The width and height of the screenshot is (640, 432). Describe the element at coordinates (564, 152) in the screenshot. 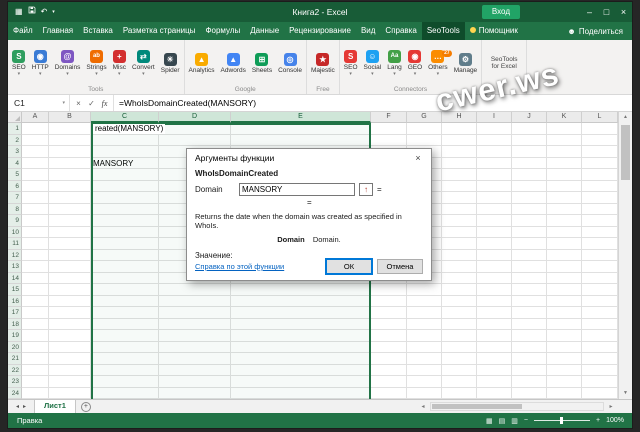

I see `cell-K3` at that location.